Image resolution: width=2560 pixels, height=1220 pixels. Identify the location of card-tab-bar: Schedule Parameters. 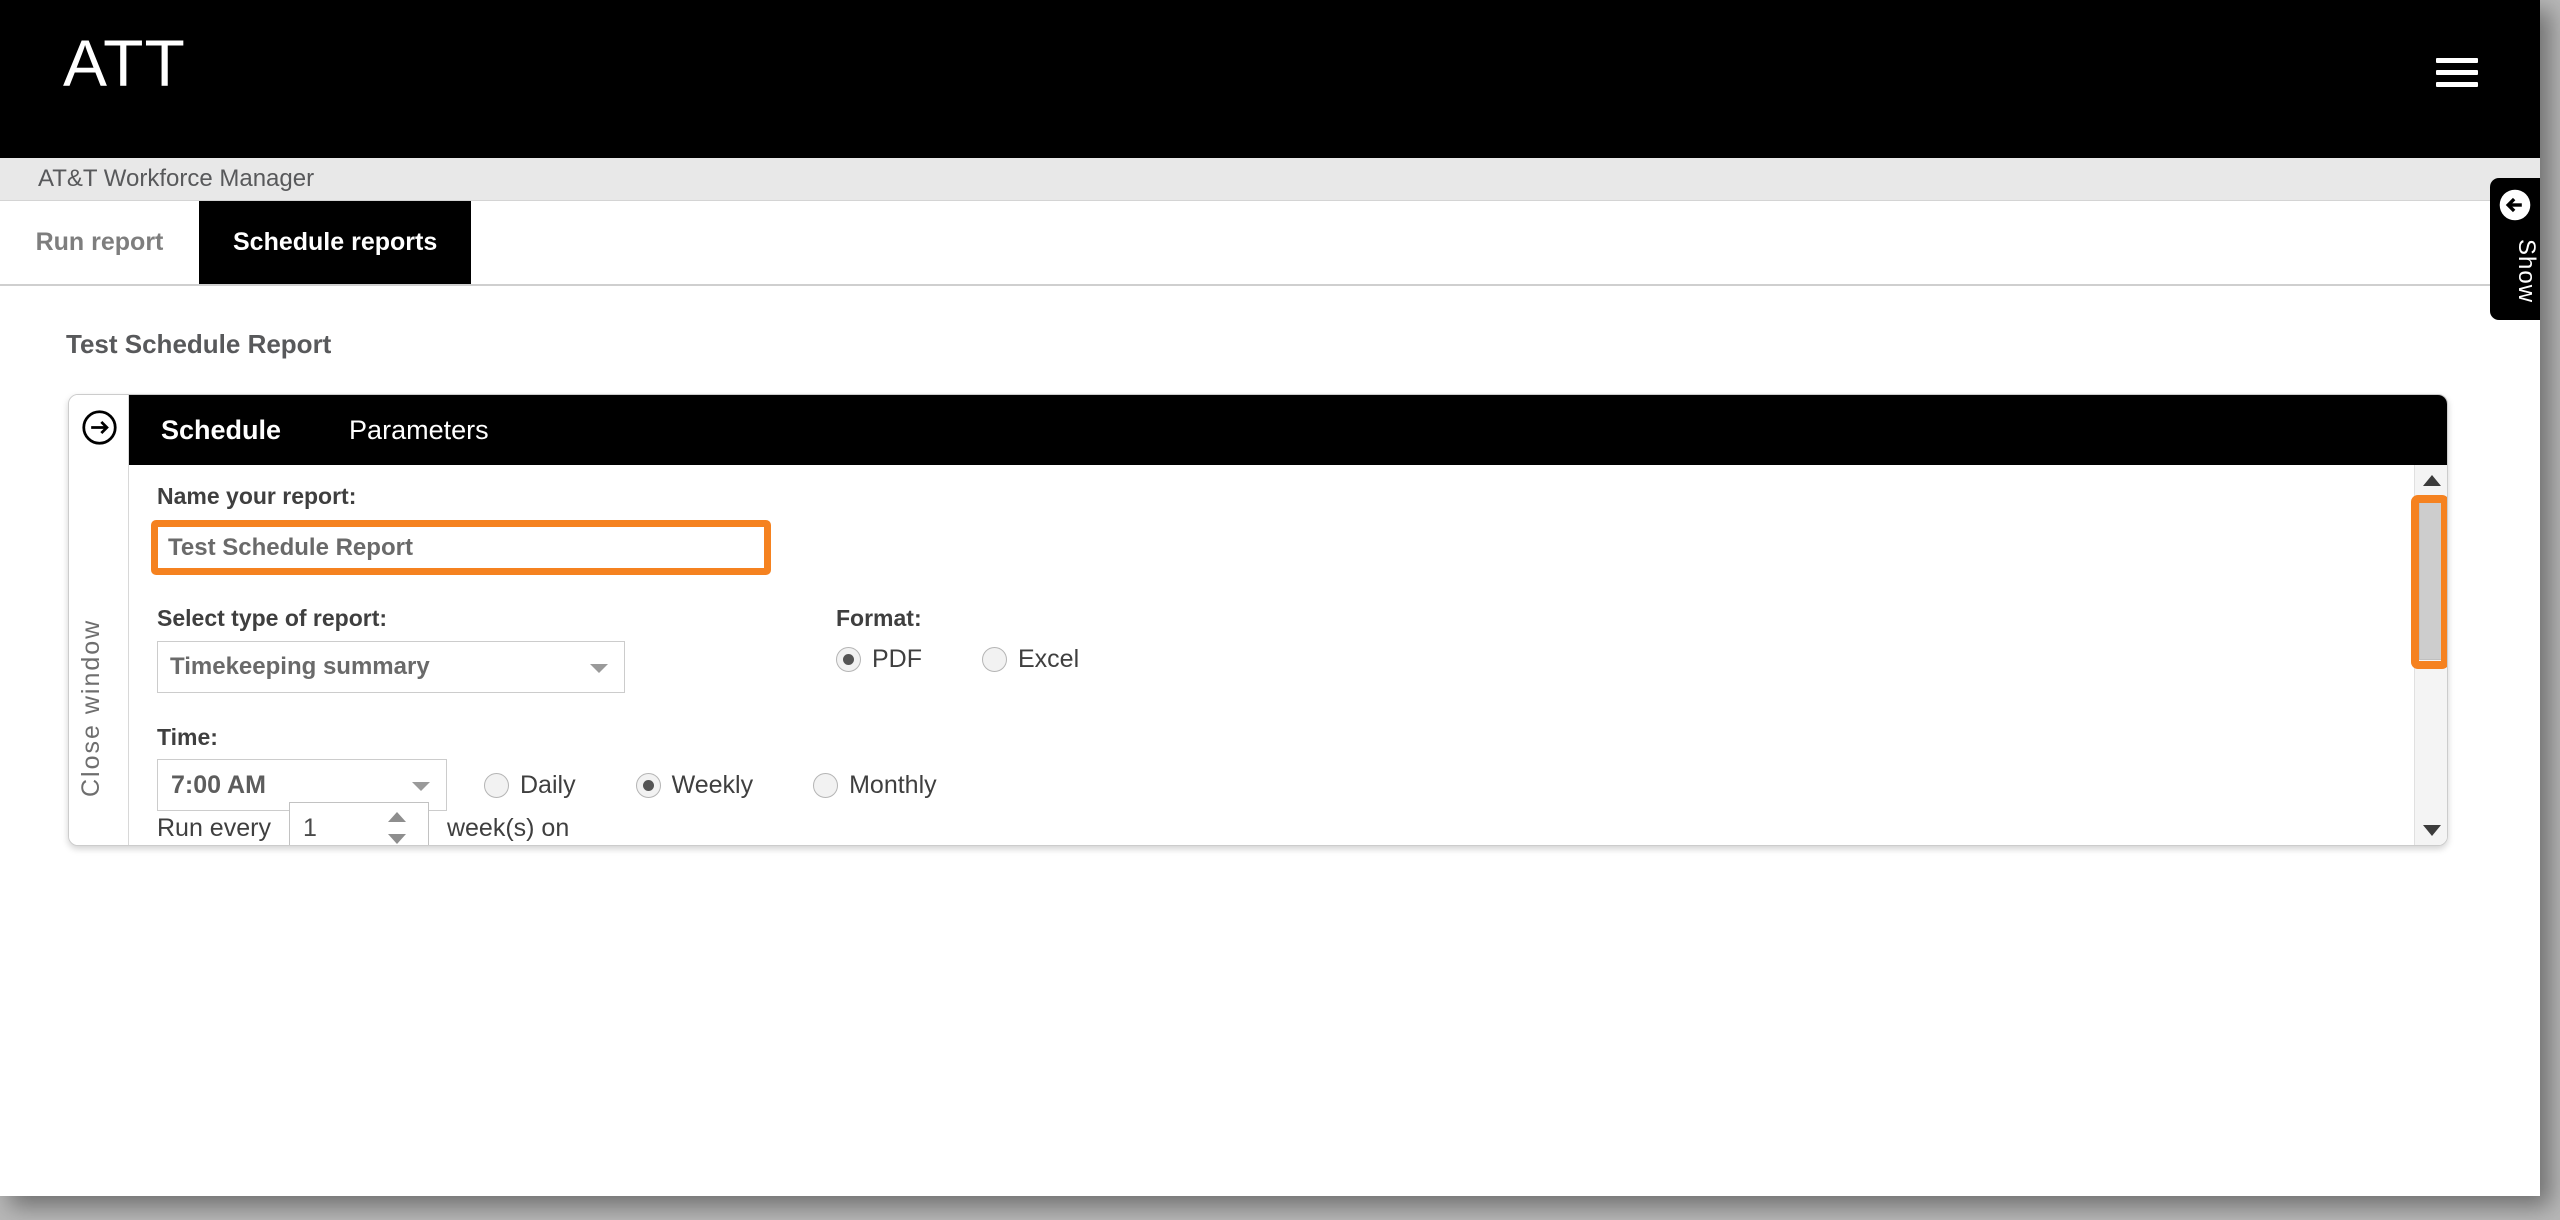
(1288, 430).